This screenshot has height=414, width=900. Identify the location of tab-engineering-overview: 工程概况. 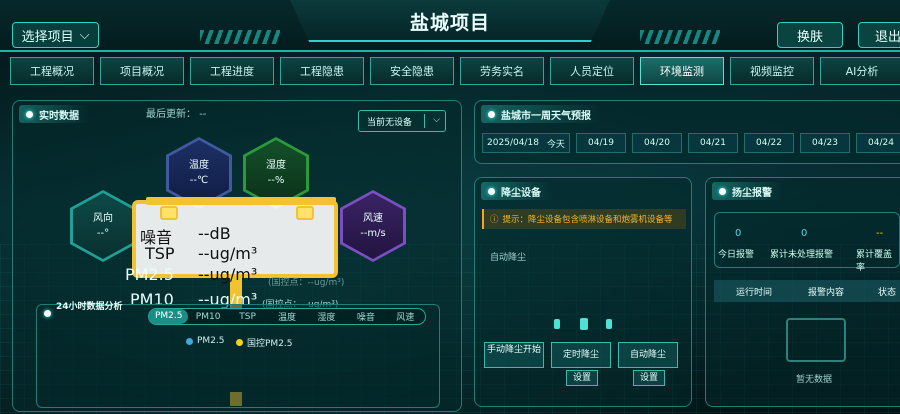
(52, 71).